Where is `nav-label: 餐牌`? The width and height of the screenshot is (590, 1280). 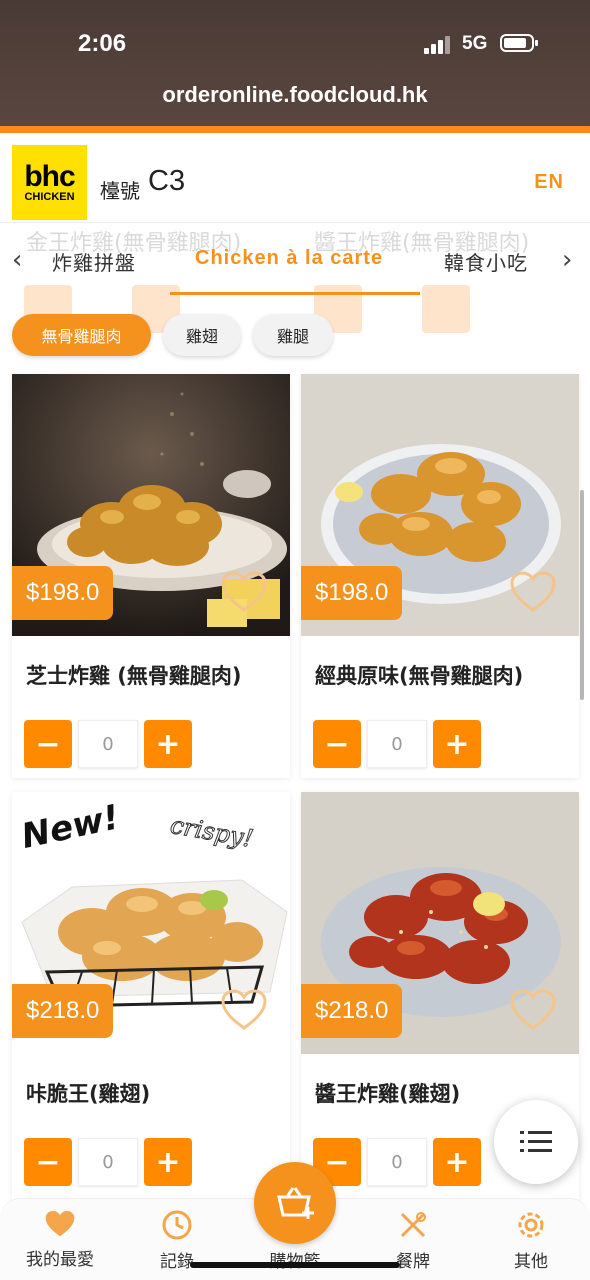 nav-label: 餐牌 is located at coordinates (413, 1262).